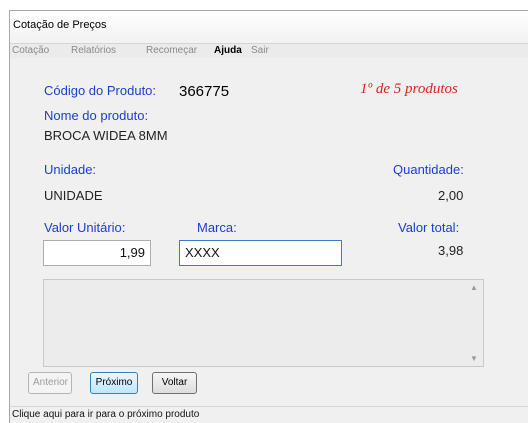 The width and height of the screenshot is (528, 423). What do you see at coordinates (30, 50) in the screenshot?
I see `menu-item-cotacao: Cotação` at bounding box center [30, 50].